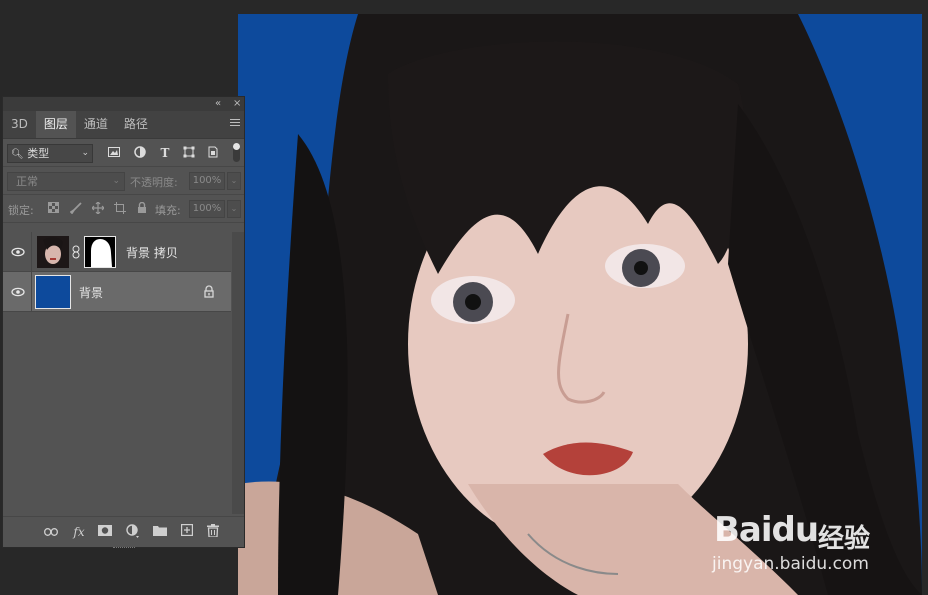  What do you see at coordinates (98, 208) in the screenshot?
I see `move-icon` at bounding box center [98, 208].